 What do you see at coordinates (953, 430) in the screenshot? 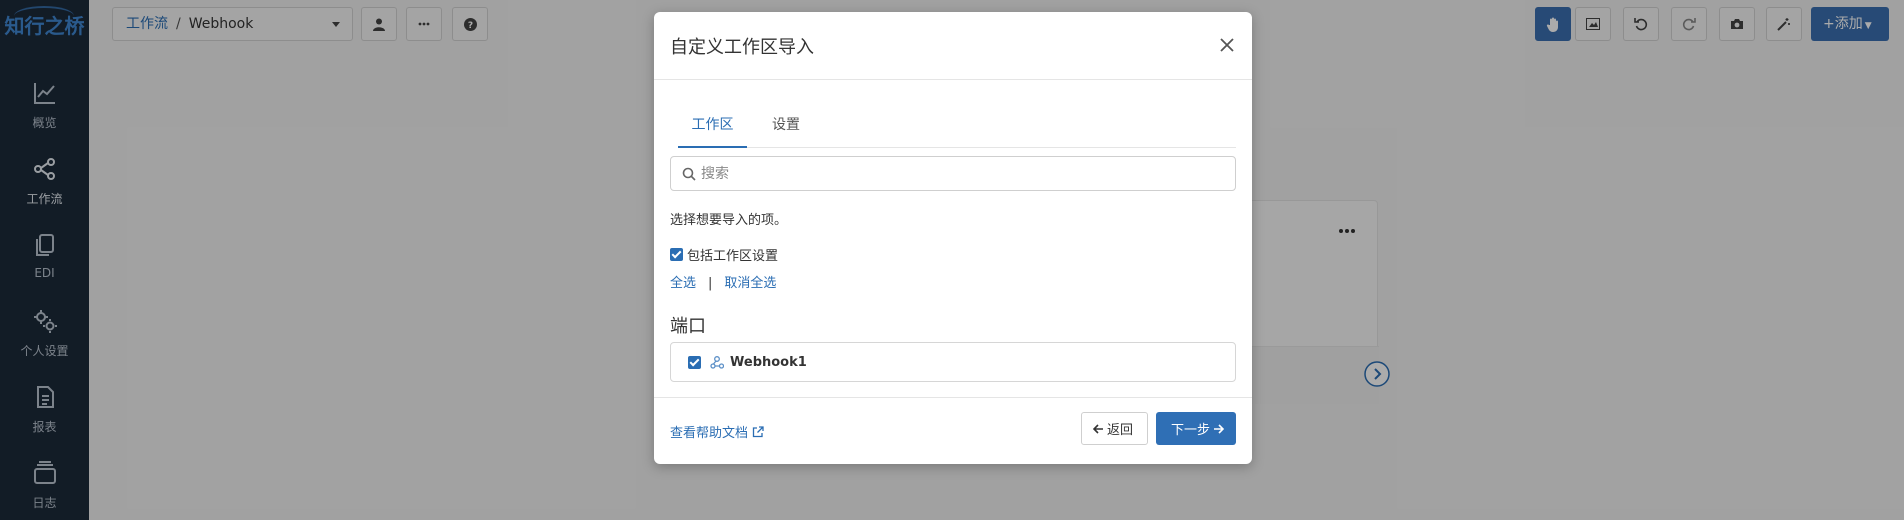
I see `dialog-footer: 查看帮助文档 返回 下一步` at bounding box center [953, 430].